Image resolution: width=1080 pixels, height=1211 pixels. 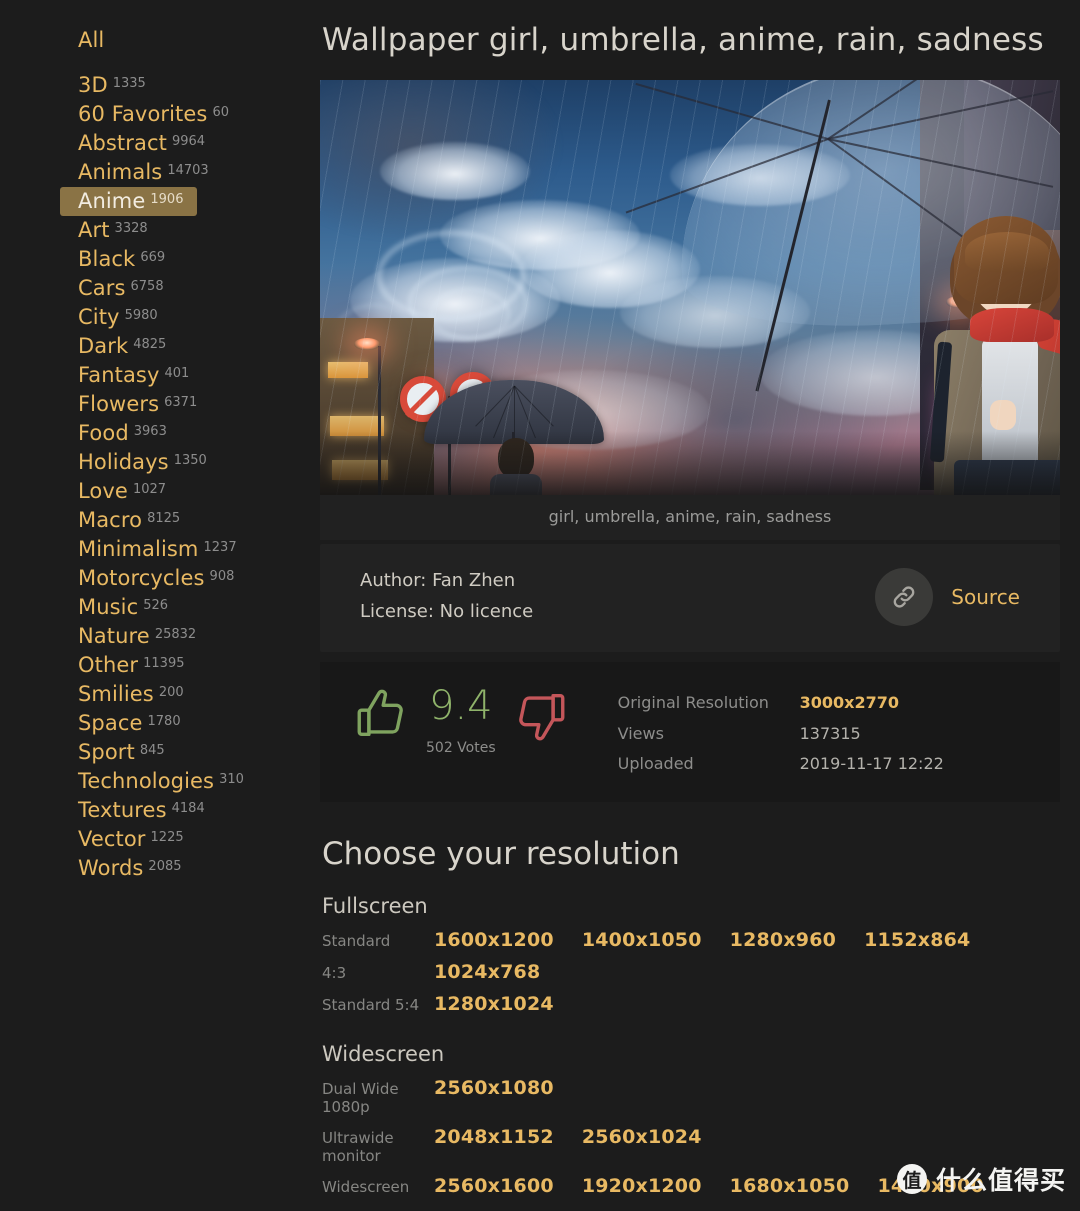 What do you see at coordinates (130, 752) in the screenshot?
I see `sidebar-item-sport: Sport 845` at bounding box center [130, 752].